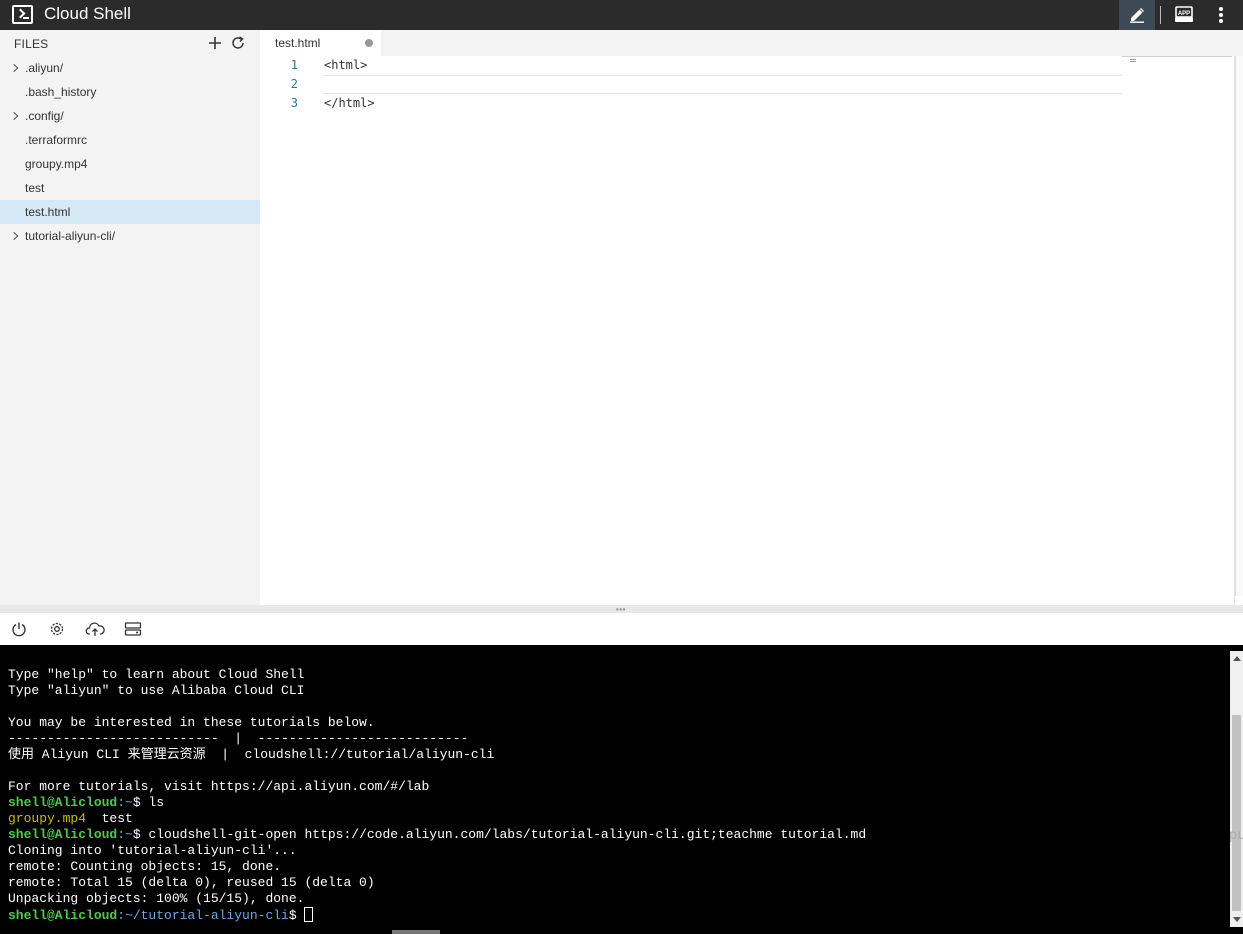  What do you see at coordinates (298, 43) in the screenshot?
I see `tab-label: test.html` at bounding box center [298, 43].